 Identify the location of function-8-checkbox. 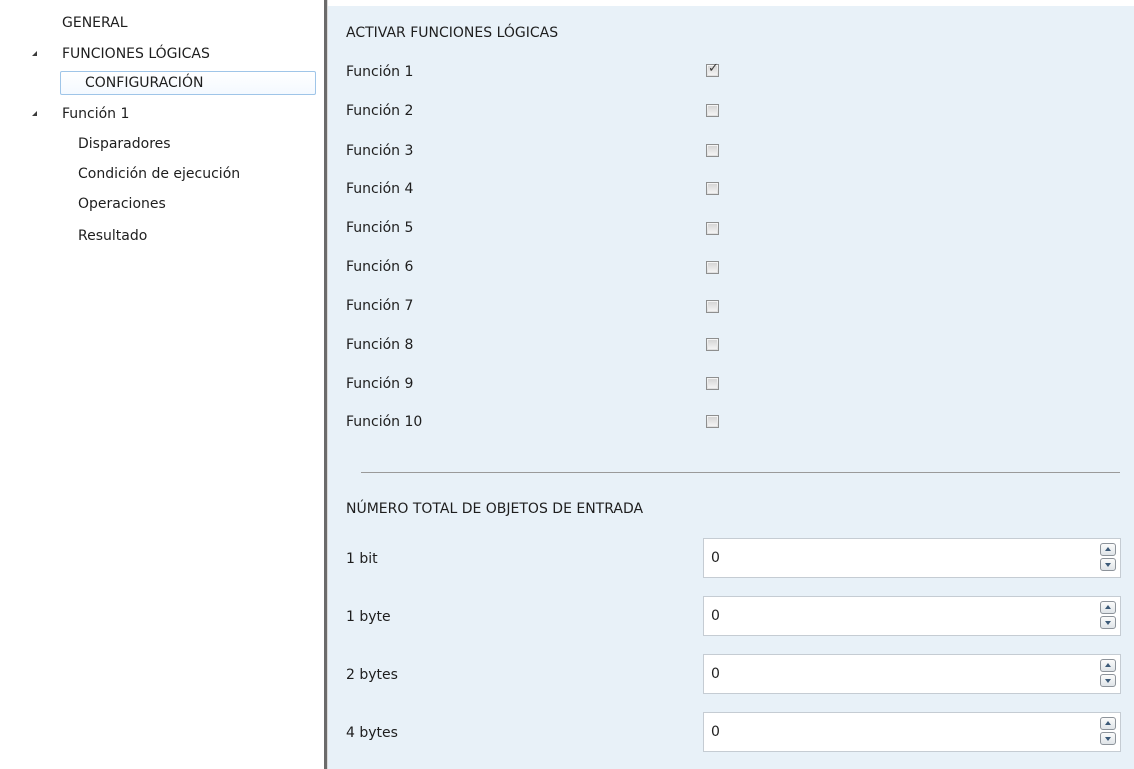
(712, 344).